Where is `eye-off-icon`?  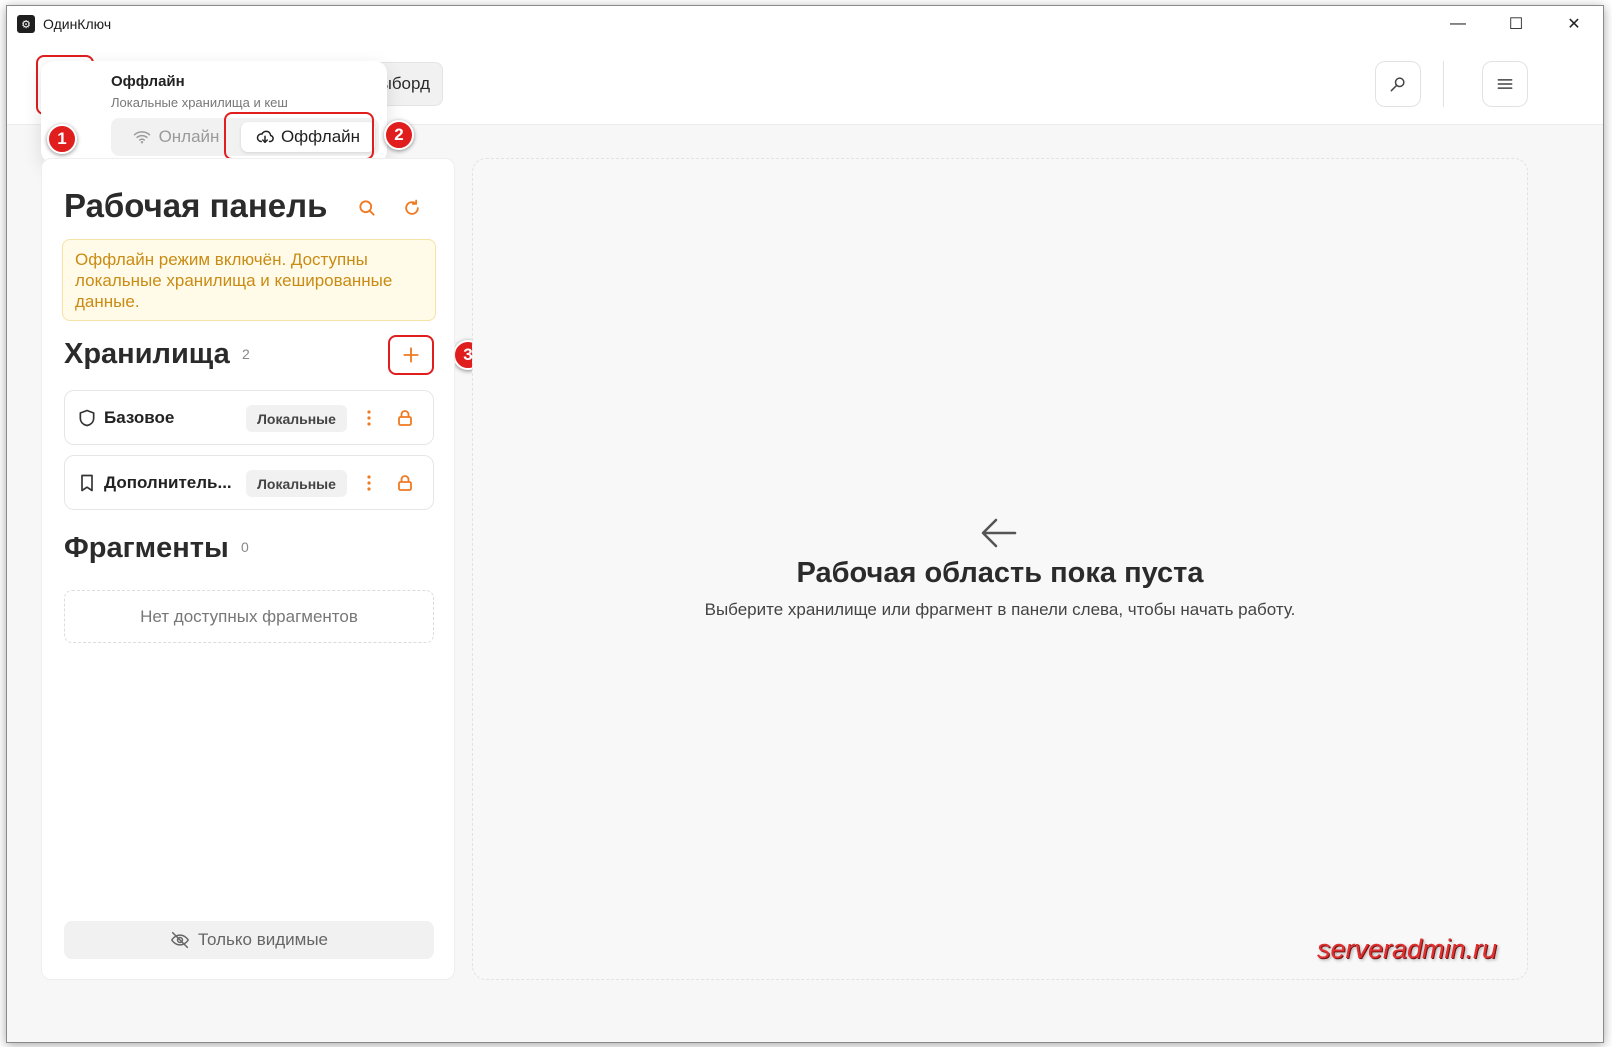
eye-off-icon is located at coordinates (180, 940).